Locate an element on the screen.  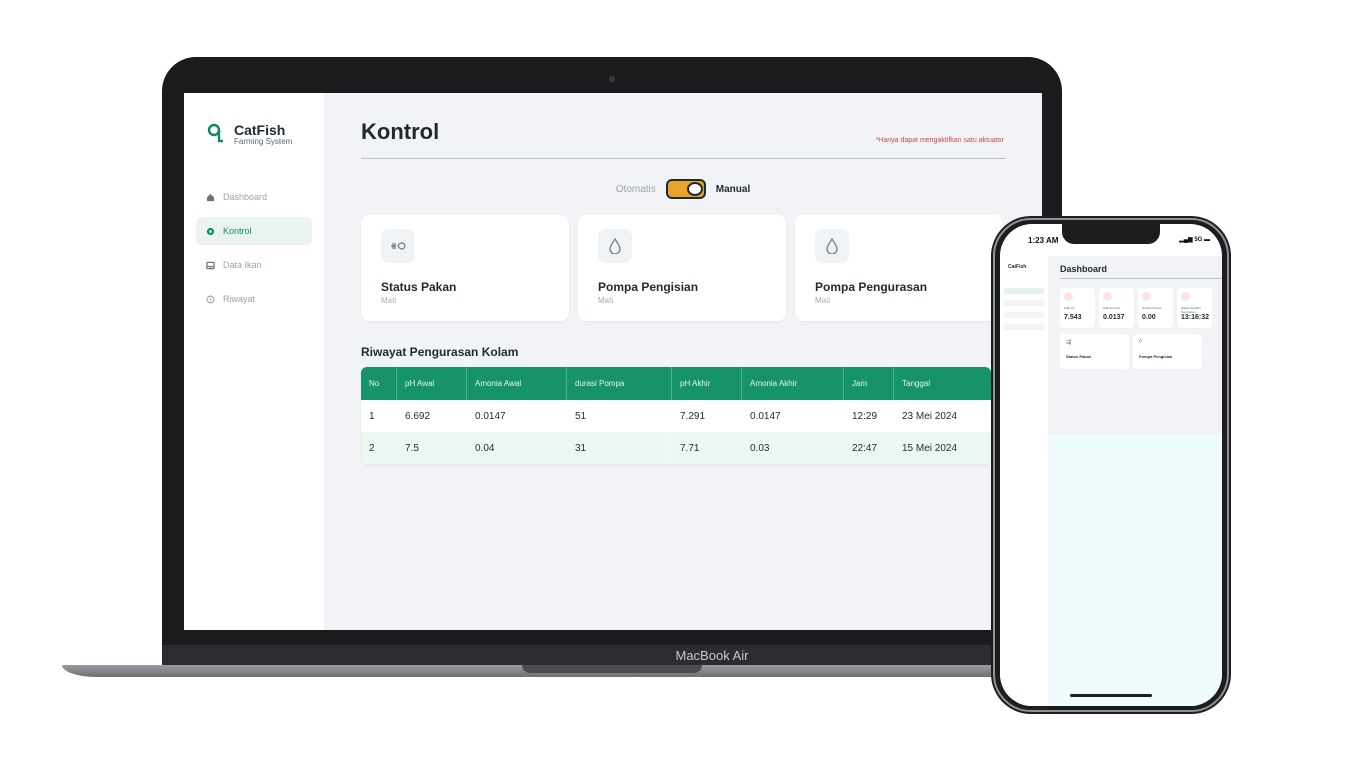
stat-label: Durasi Pompa is located at coordinates (1152, 308).